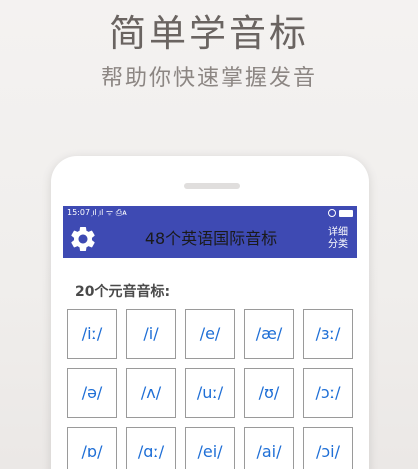 This screenshot has width=418, height=469. What do you see at coordinates (210, 448) in the screenshot?
I see `vowel-cell: /ei/` at bounding box center [210, 448].